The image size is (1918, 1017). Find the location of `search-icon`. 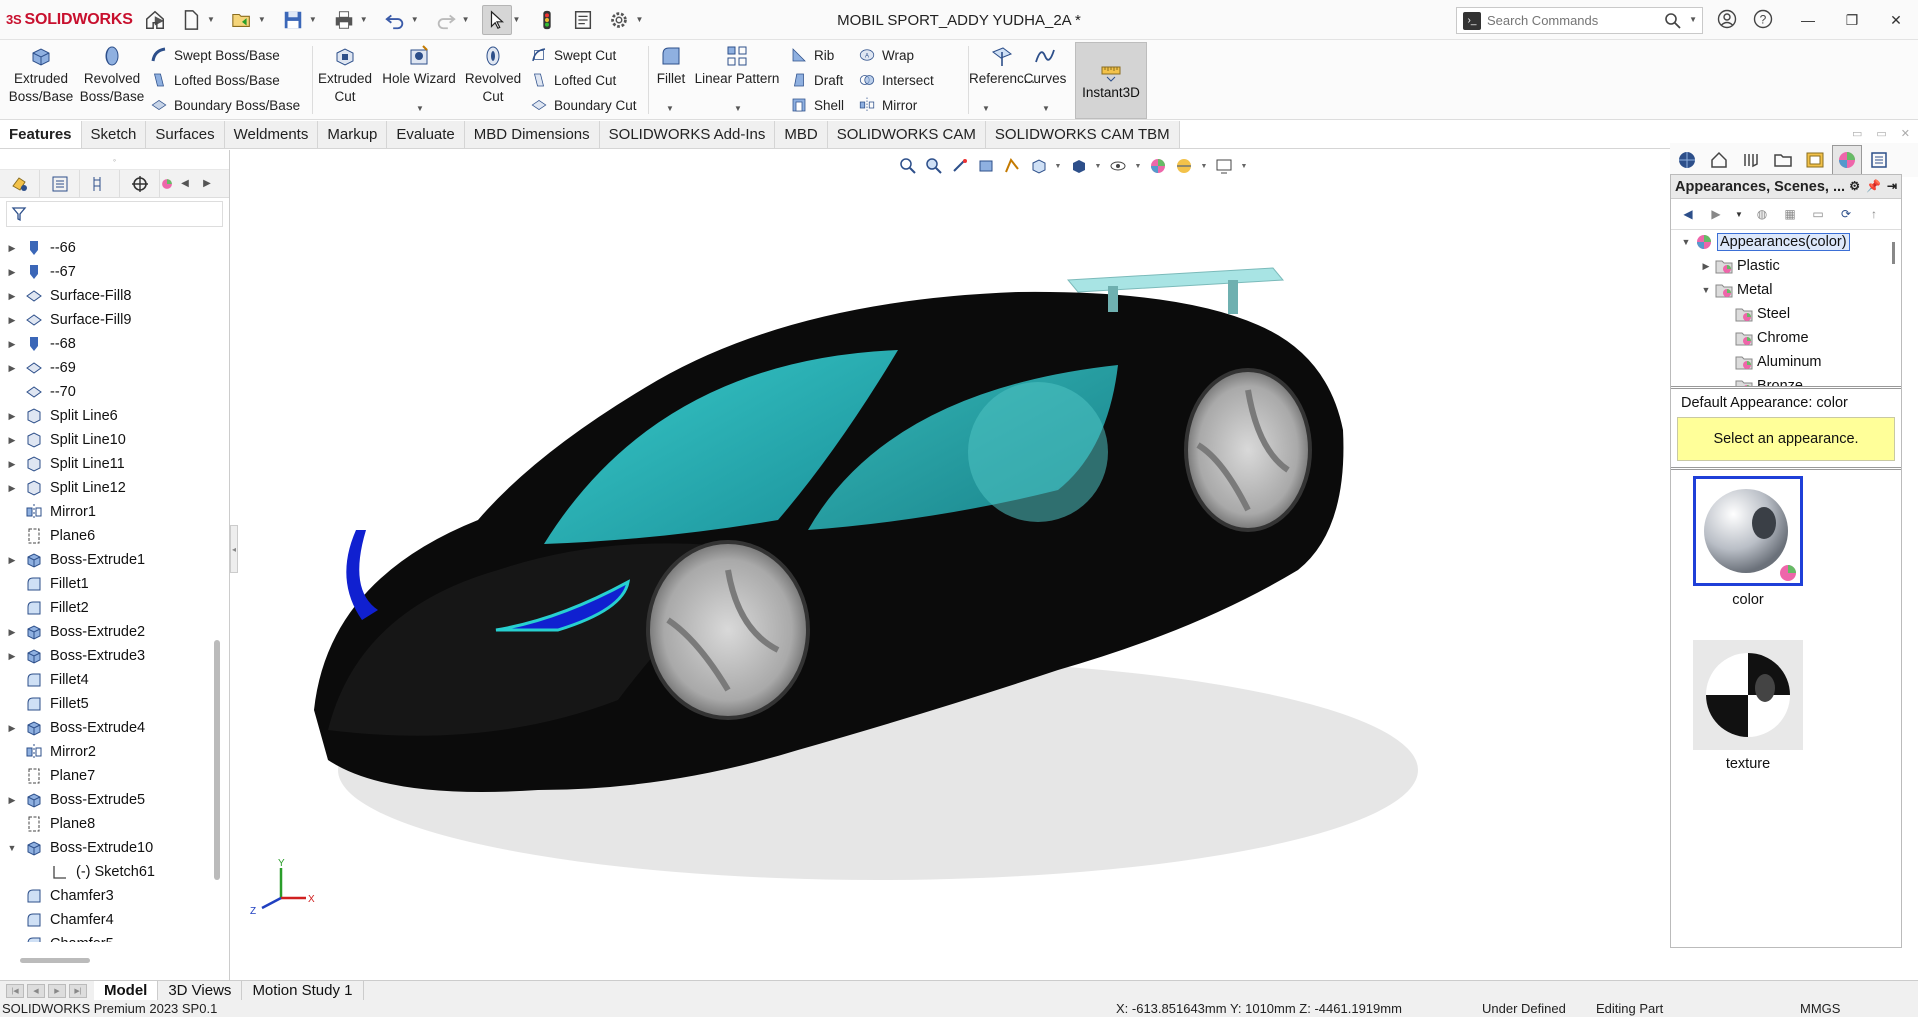

search-icon is located at coordinates (1673, 22).